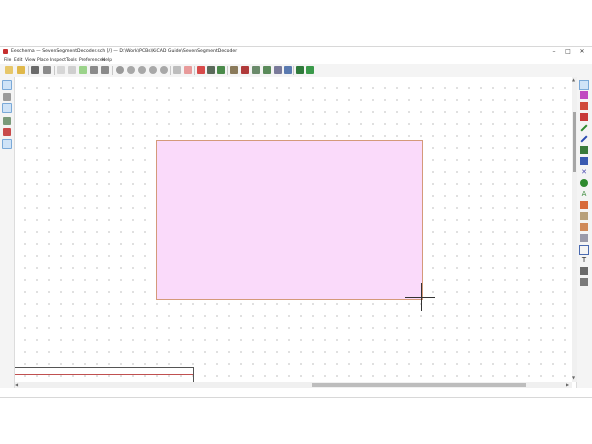 The image size is (592, 444). I want to click on orthogonal-wires-icon, so click(7, 144).